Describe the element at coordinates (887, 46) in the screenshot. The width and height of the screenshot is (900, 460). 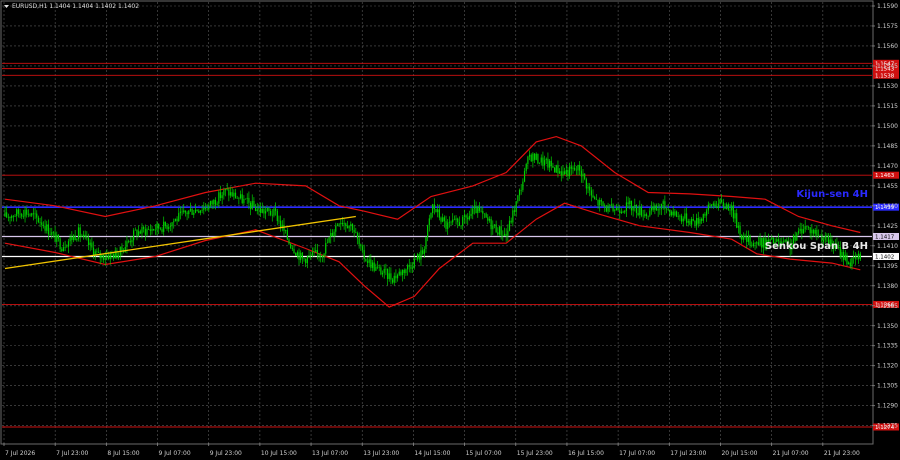
I see `price-tick-label: 1.1560` at that location.